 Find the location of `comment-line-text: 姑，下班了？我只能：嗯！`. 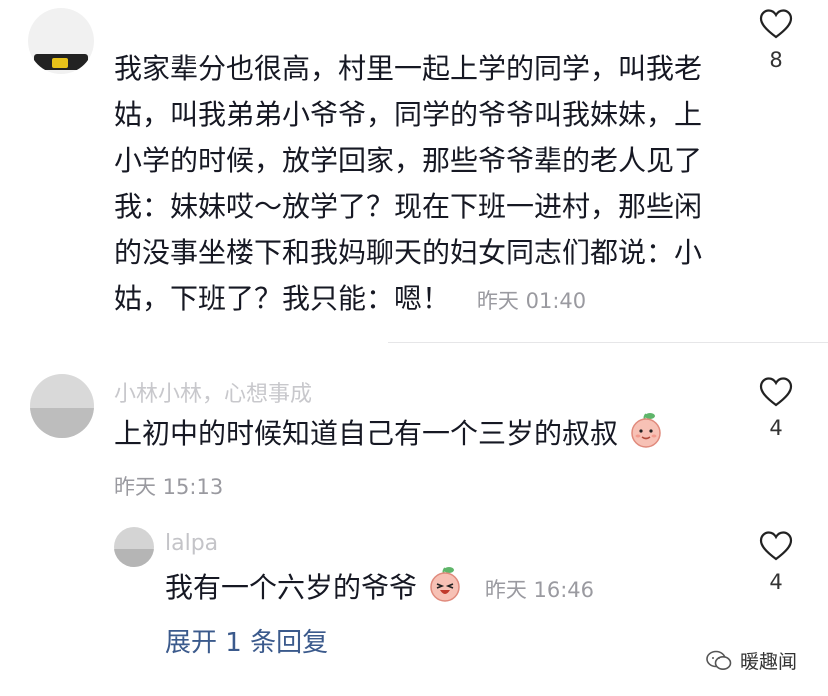

comment-line-text: 姑，下班了？我只能：嗯！ is located at coordinates (282, 298).